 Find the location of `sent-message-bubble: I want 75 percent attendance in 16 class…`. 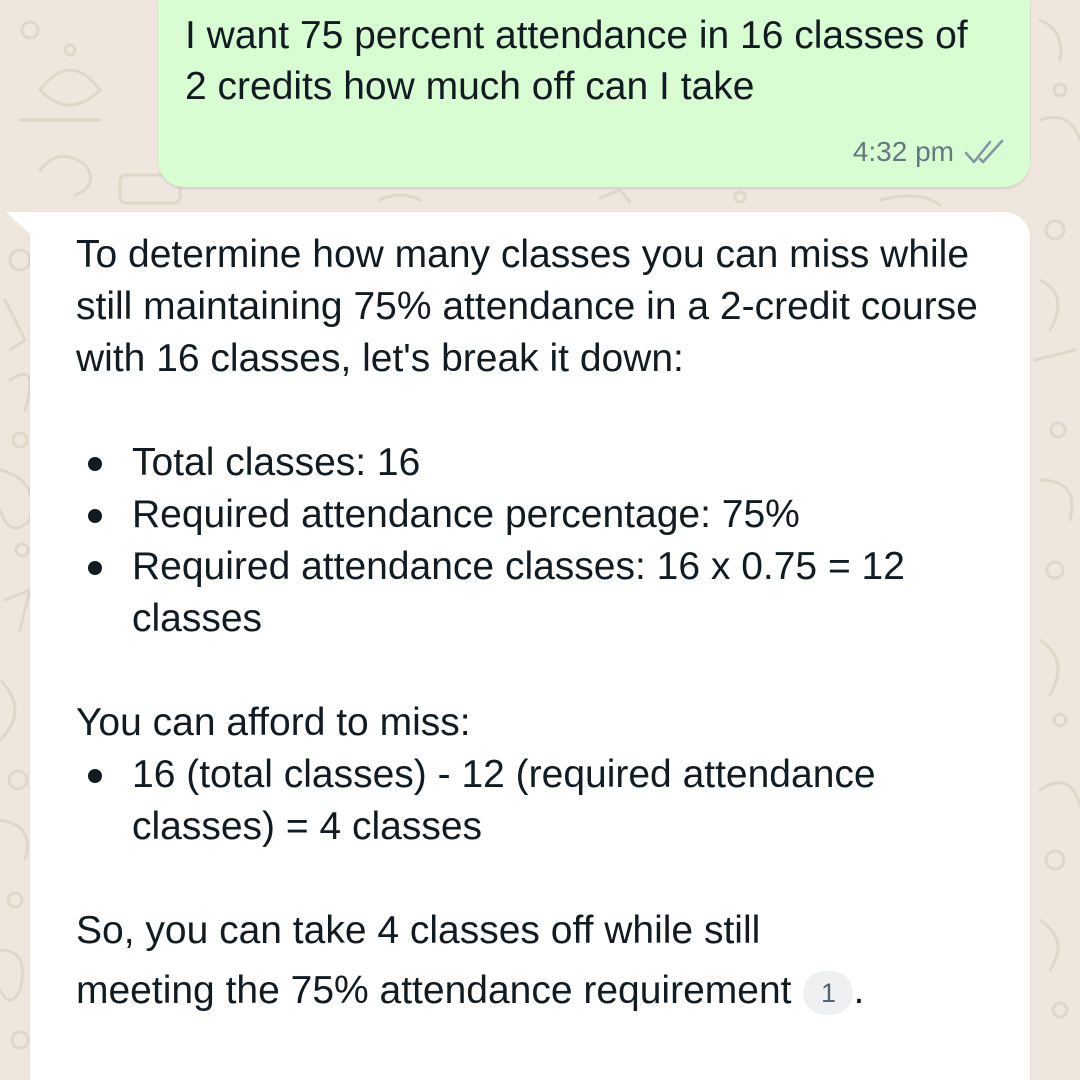

sent-message-bubble: I want 75 percent attendance in 16 class… is located at coordinates (594, 93).